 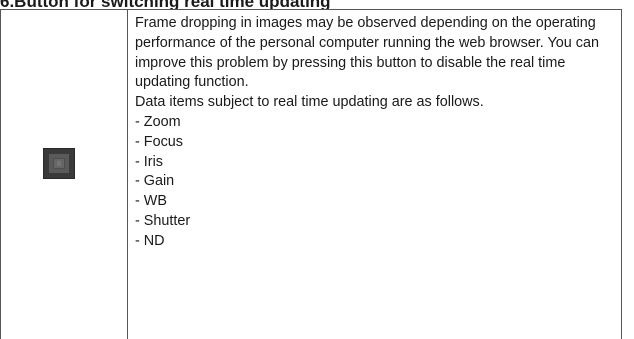 I want to click on list-item: - Shutter, so click(x=163, y=220).